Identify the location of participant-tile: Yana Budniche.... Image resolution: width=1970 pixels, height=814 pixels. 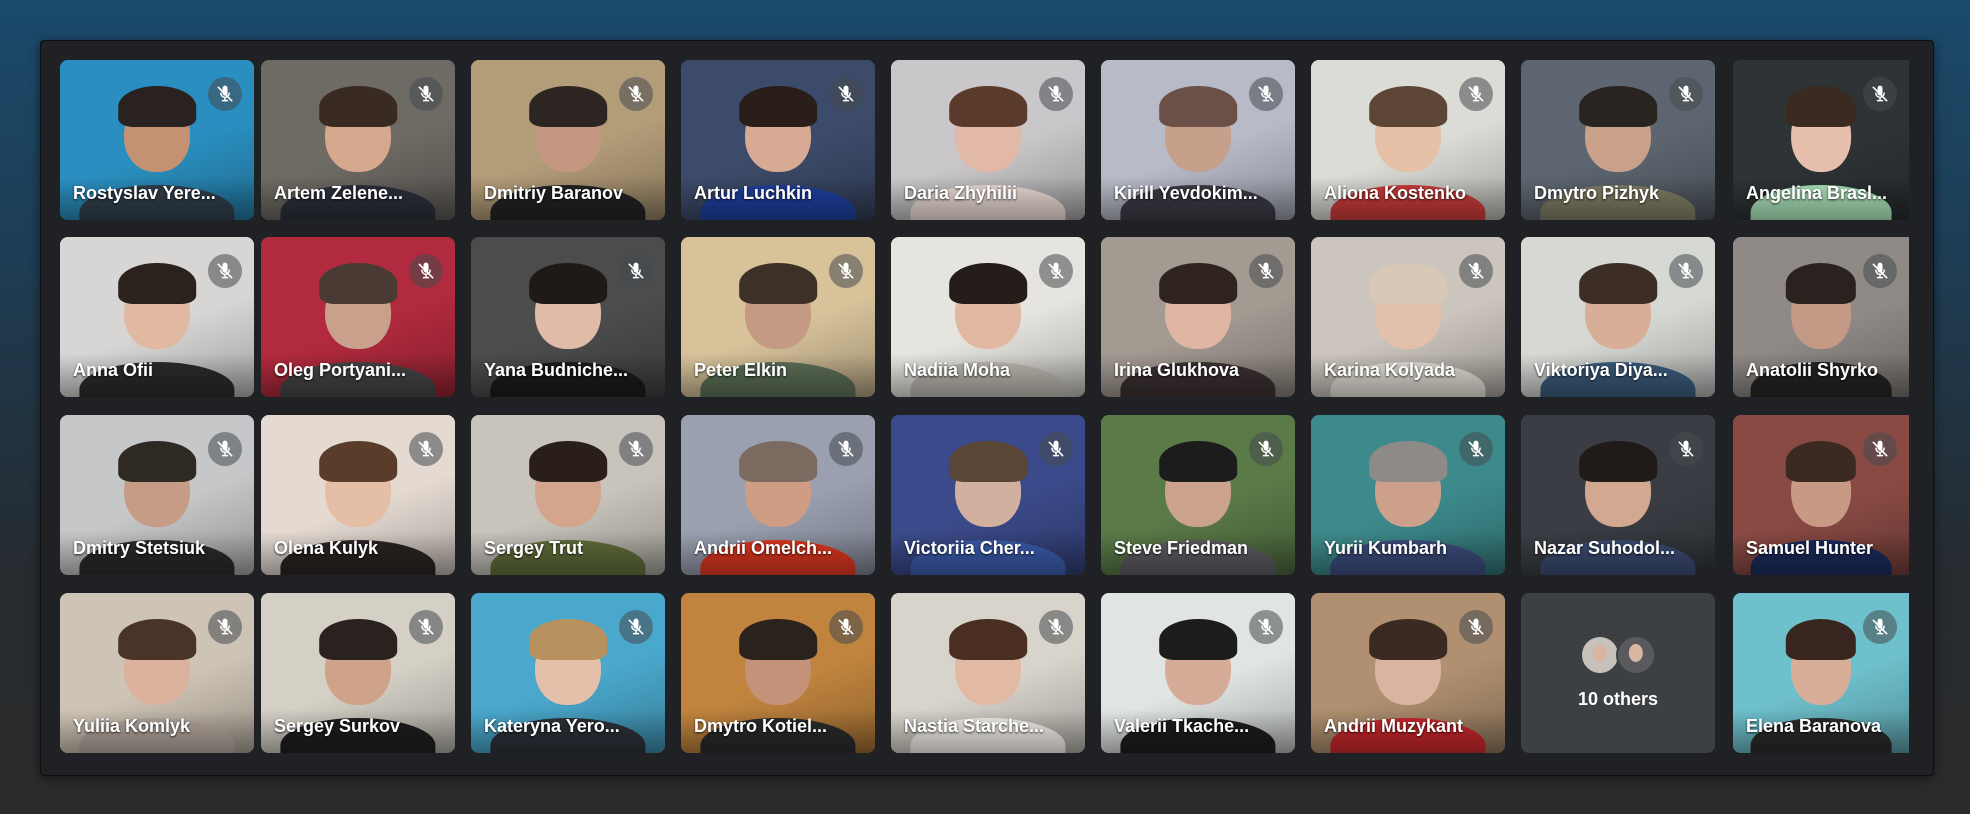
(568, 317).